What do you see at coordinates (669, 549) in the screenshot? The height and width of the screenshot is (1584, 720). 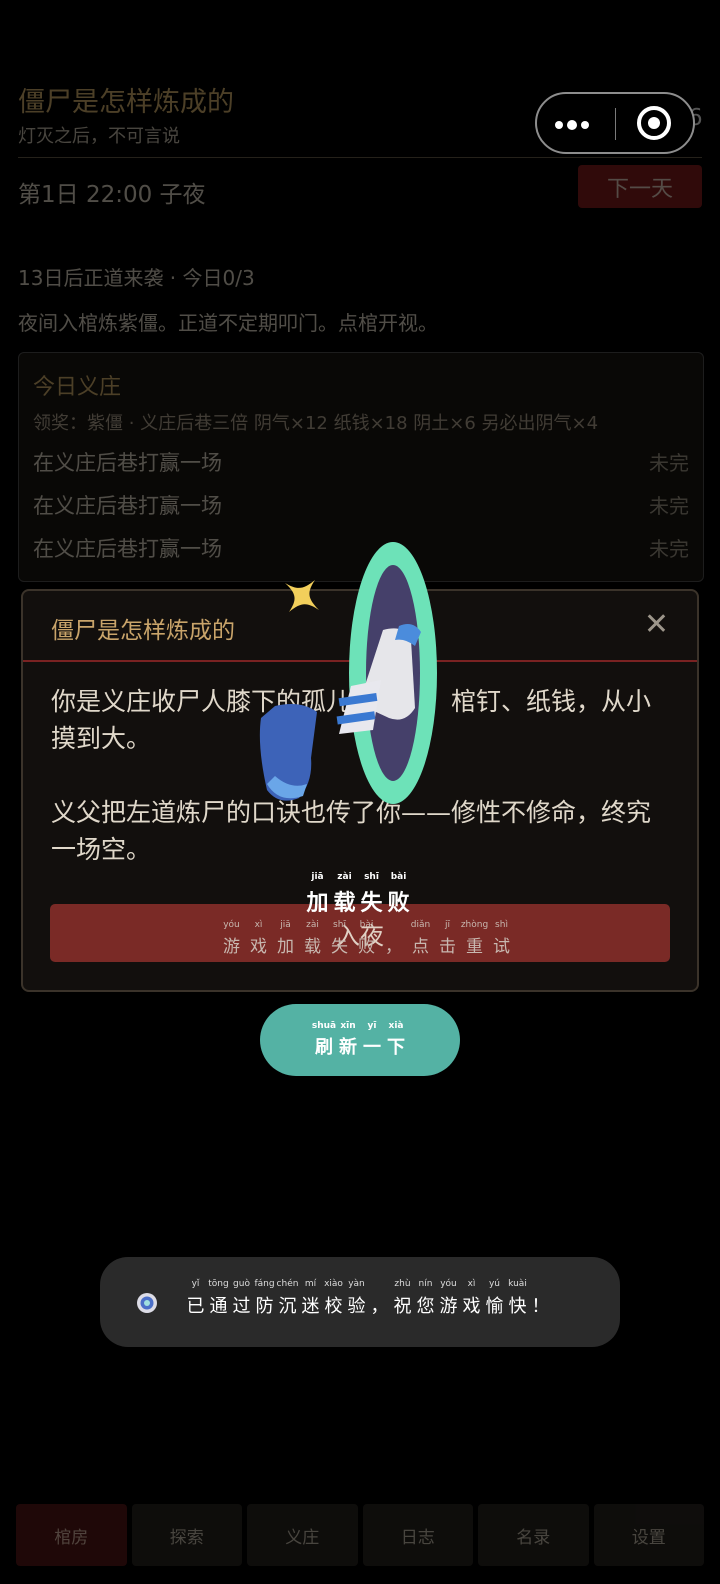 I see `task-status: 未完` at bounding box center [669, 549].